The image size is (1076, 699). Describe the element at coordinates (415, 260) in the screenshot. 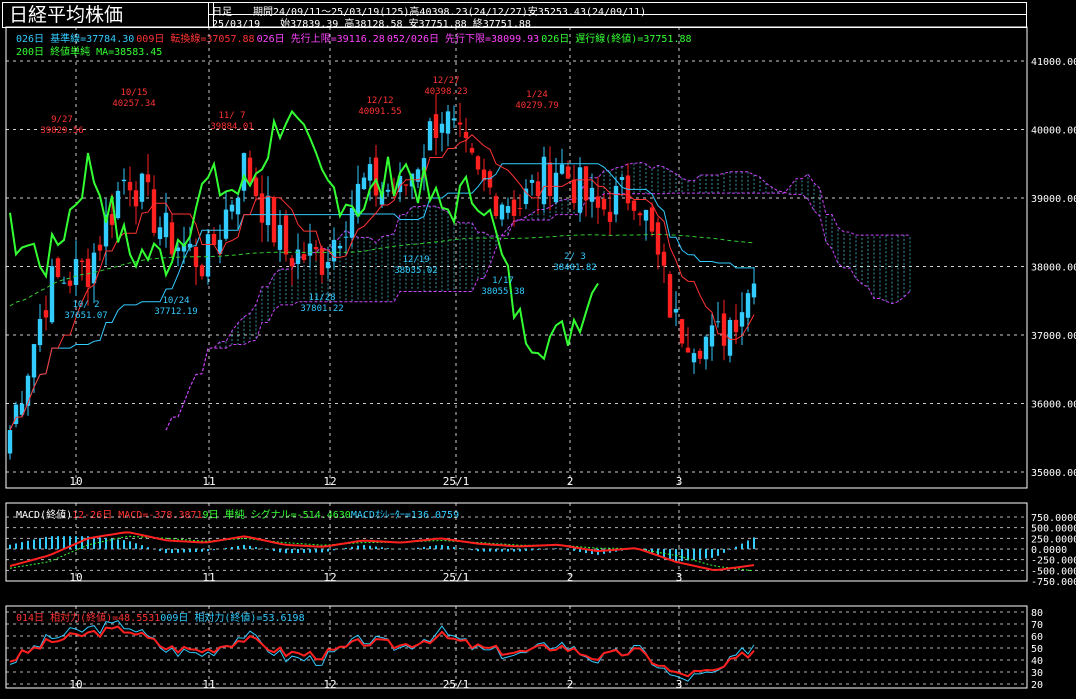

I see `low-date-label: 12/19` at that location.